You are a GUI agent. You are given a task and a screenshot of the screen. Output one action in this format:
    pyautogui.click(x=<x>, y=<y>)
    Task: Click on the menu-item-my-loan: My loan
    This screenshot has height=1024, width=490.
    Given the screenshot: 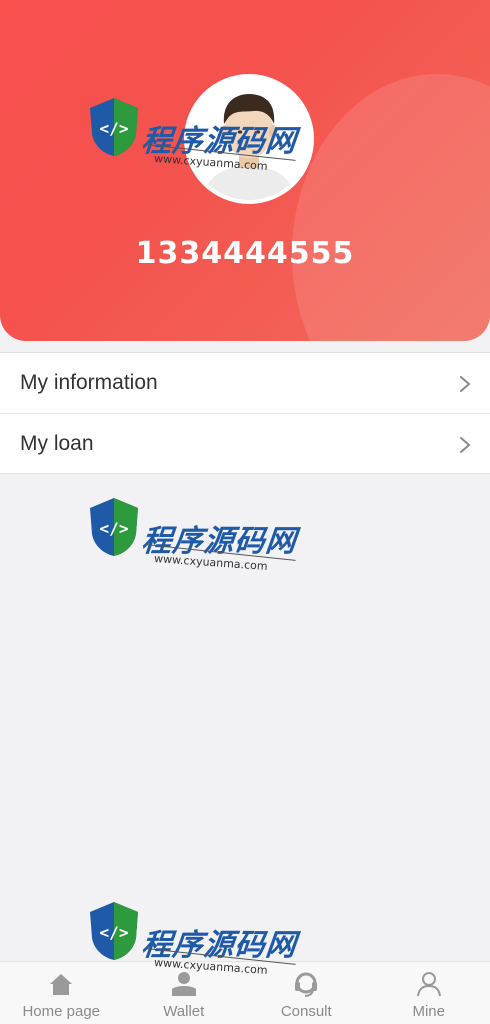 What is the action you would take?
    pyautogui.click(x=245, y=443)
    